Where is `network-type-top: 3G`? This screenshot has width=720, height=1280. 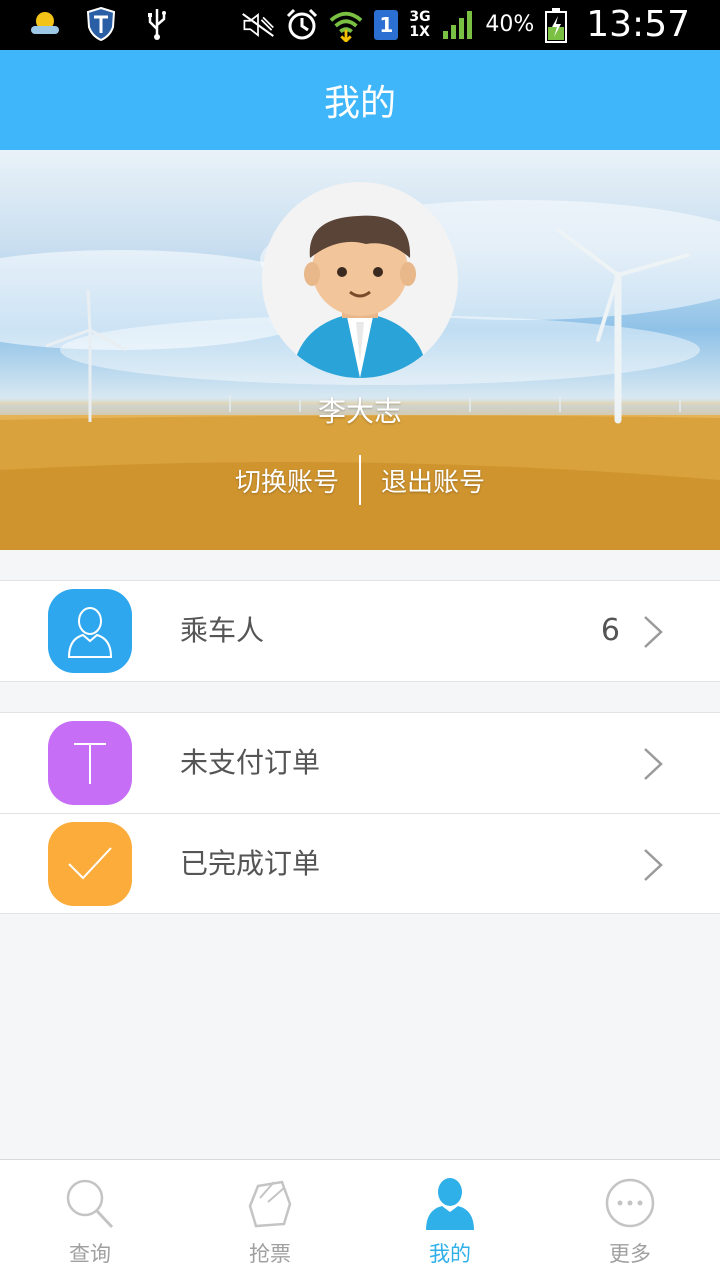
network-type-top: 3G is located at coordinates (420, 16).